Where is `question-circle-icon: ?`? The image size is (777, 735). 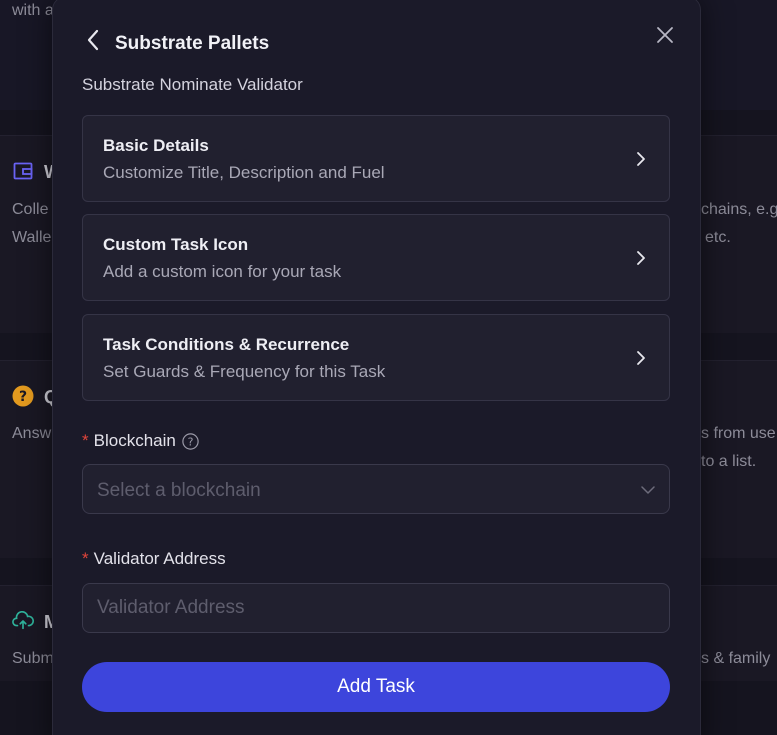 question-circle-icon: ? is located at coordinates (23, 396).